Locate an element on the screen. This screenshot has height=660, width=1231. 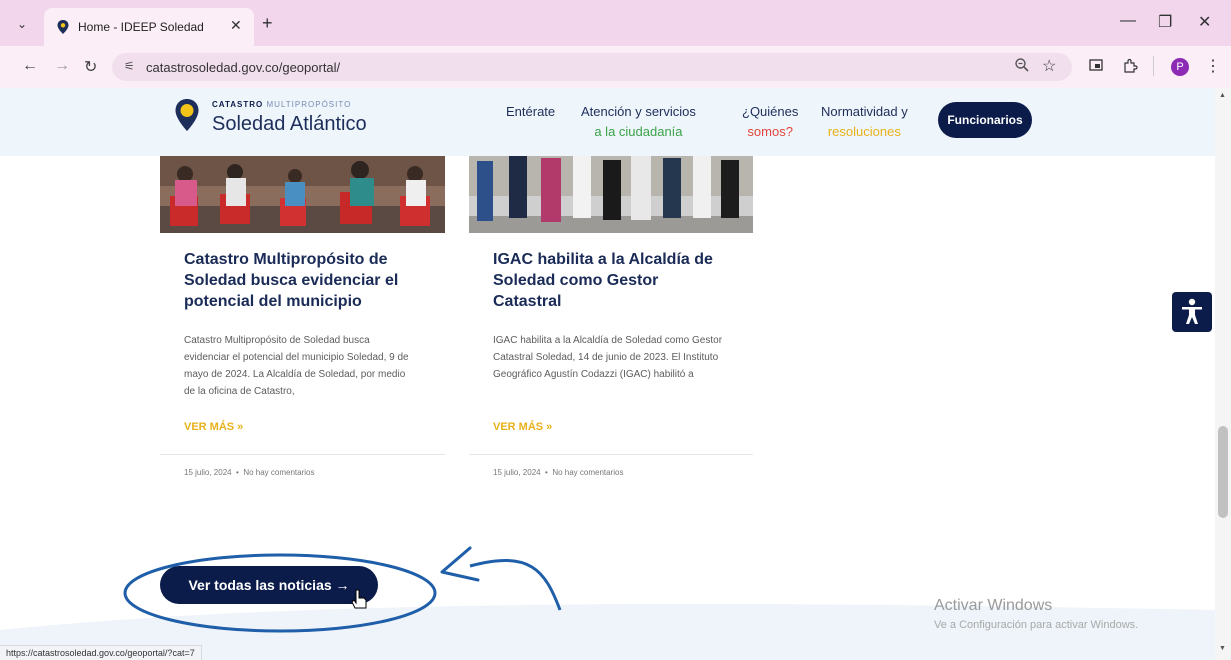
url-text: catastrosoledad.gov.co/geoportal/ is located at coordinates (243, 67).